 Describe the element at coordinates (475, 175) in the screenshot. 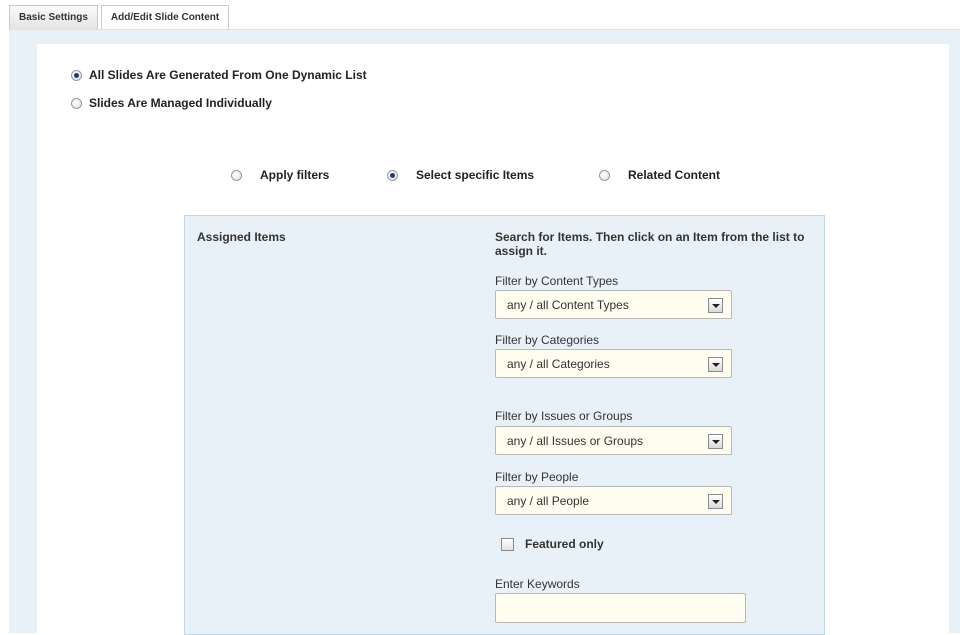

I see `select-items-label: Select specific Items` at that location.